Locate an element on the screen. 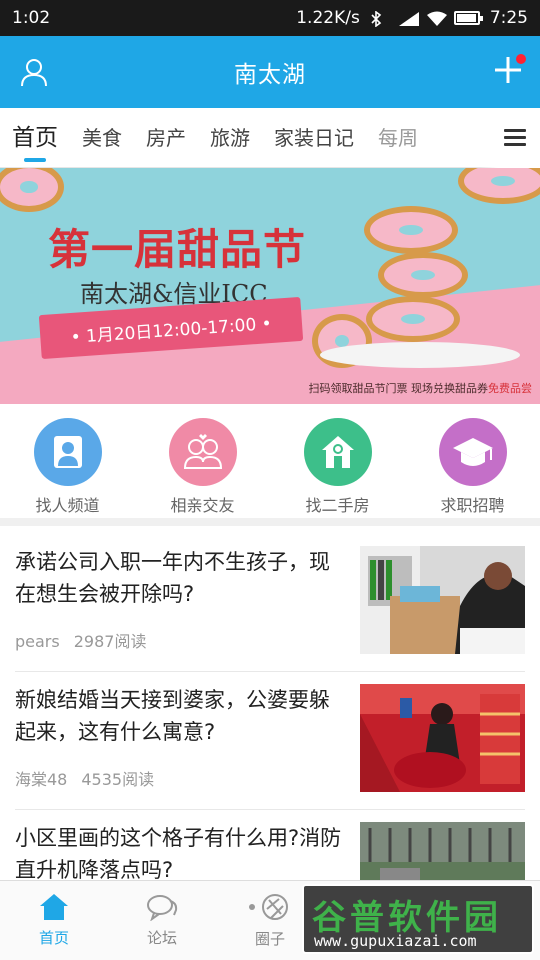 The width and height of the screenshot is (540, 960). watermark-url: www.gupuxiazai.com is located at coordinates (395, 941).